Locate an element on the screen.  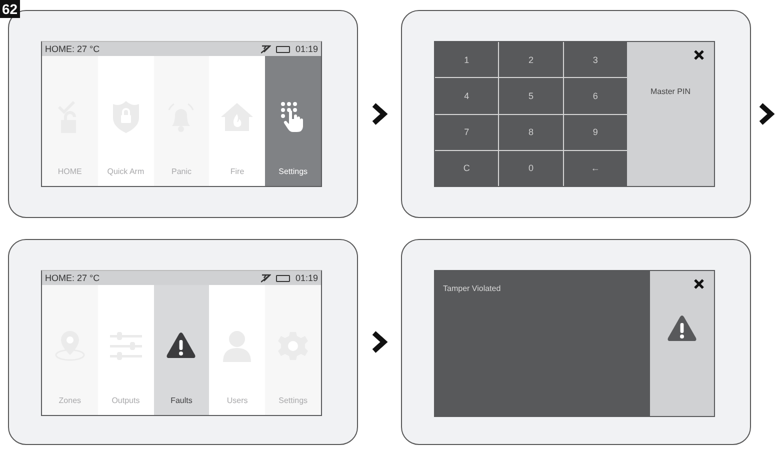
keypad-key: ← is located at coordinates (595, 168).